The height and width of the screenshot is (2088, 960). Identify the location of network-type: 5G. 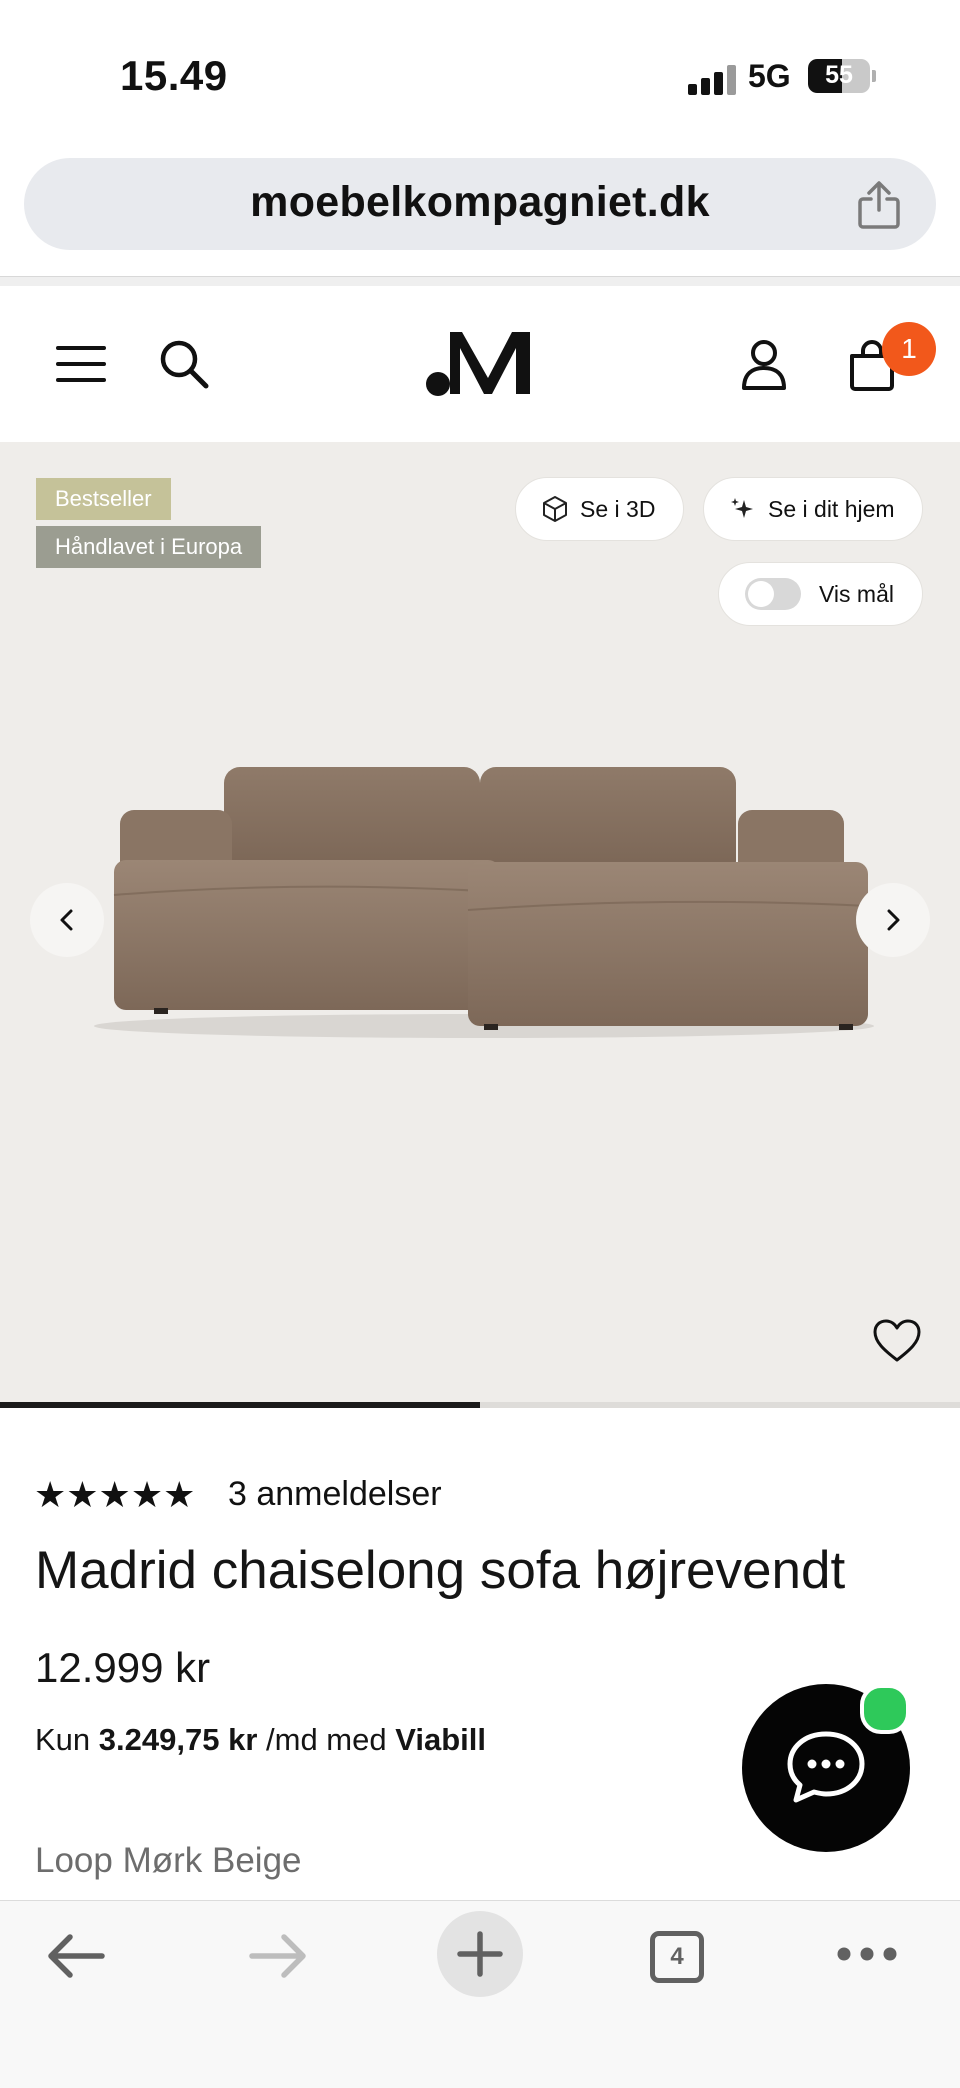
(769, 76).